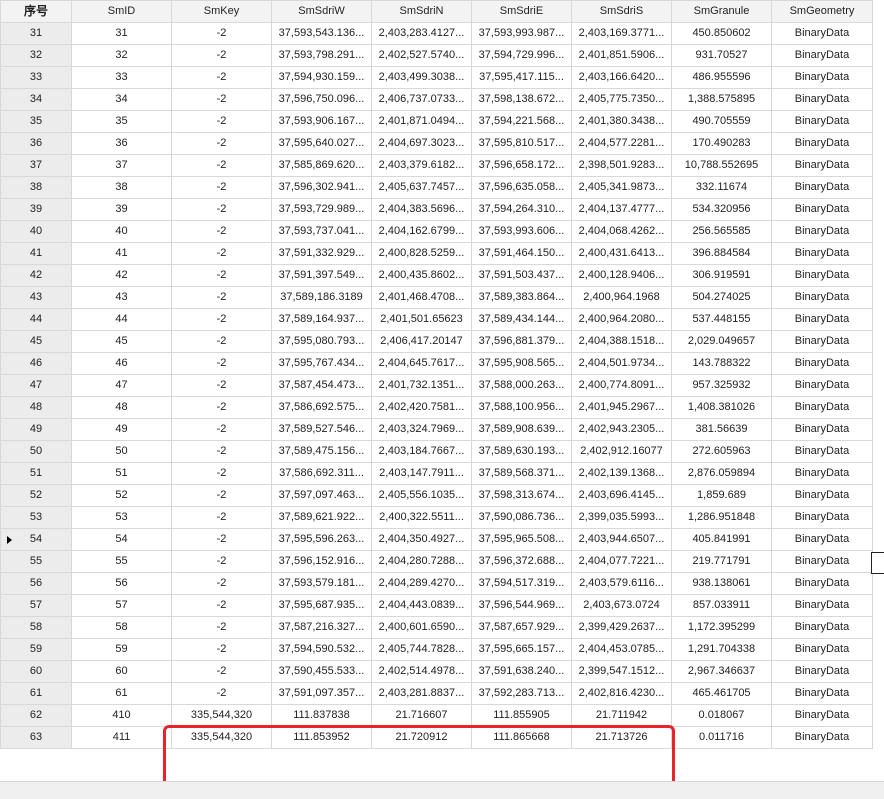 The width and height of the screenshot is (884, 799). Describe the element at coordinates (121, 55) in the screenshot. I see `cell-smid: 32` at that location.